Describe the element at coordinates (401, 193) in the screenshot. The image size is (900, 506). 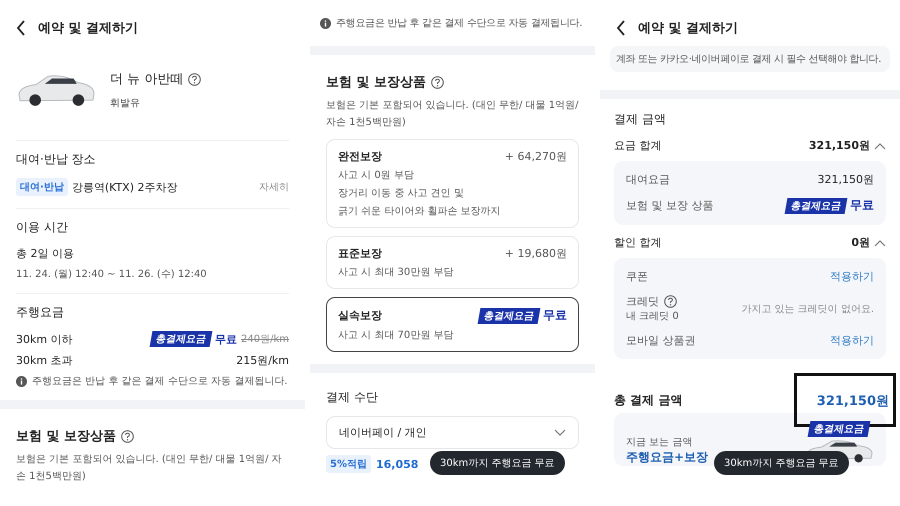
I see `option-detail: 장거리 이동 중 사고 견인 및` at that location.